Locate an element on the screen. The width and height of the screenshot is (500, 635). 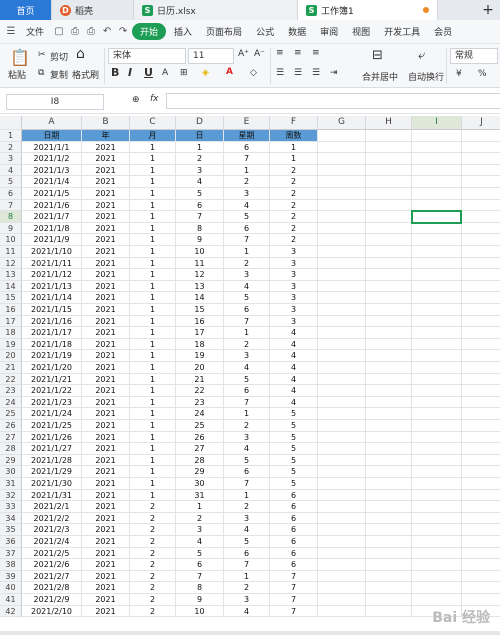
menu-insert: 插入 is located at coordinates (183, 31).